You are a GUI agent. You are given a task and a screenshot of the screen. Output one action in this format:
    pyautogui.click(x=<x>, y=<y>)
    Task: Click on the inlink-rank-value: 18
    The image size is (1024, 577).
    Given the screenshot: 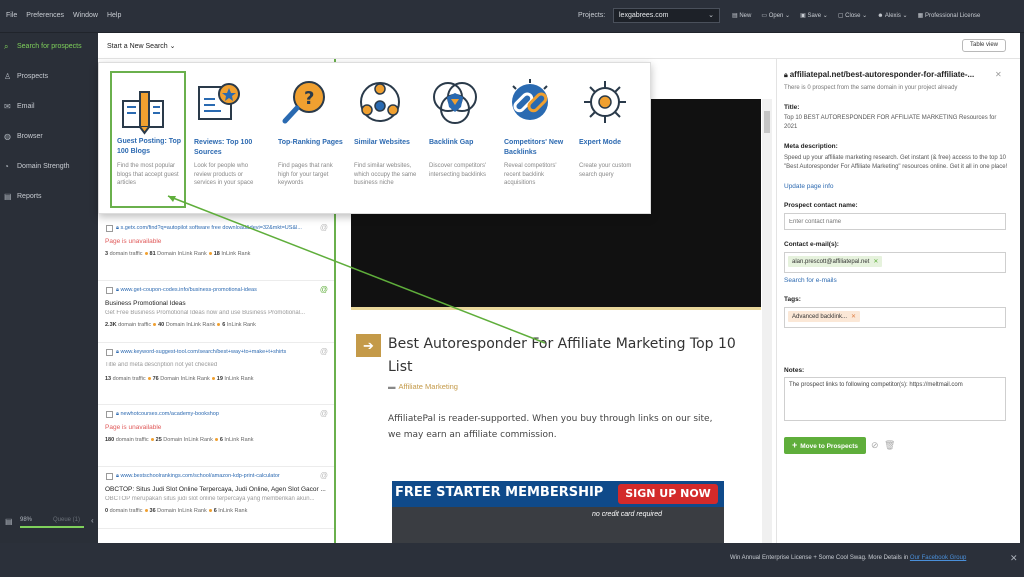 What is the action you would take?
    pyautogui.click(x=216, y=254)
    